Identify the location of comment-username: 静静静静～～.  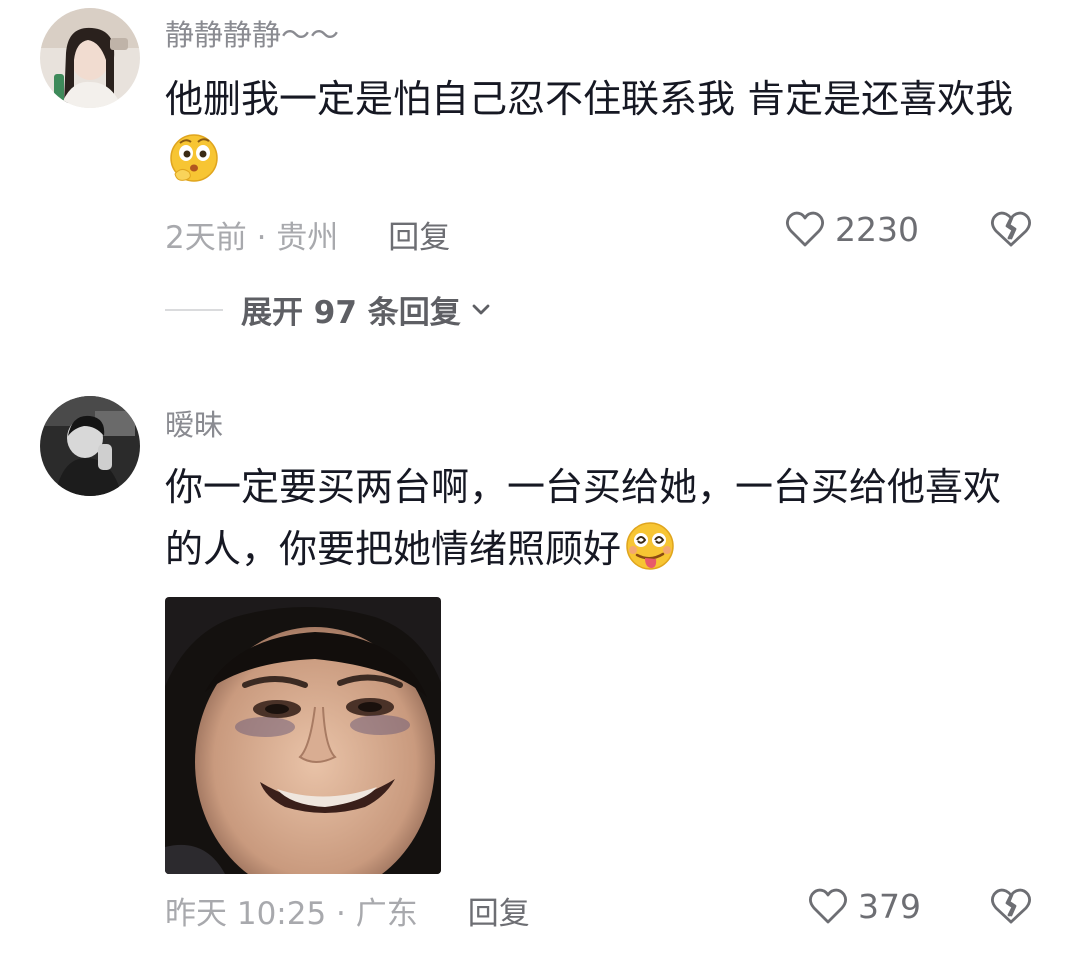
(252, 33).